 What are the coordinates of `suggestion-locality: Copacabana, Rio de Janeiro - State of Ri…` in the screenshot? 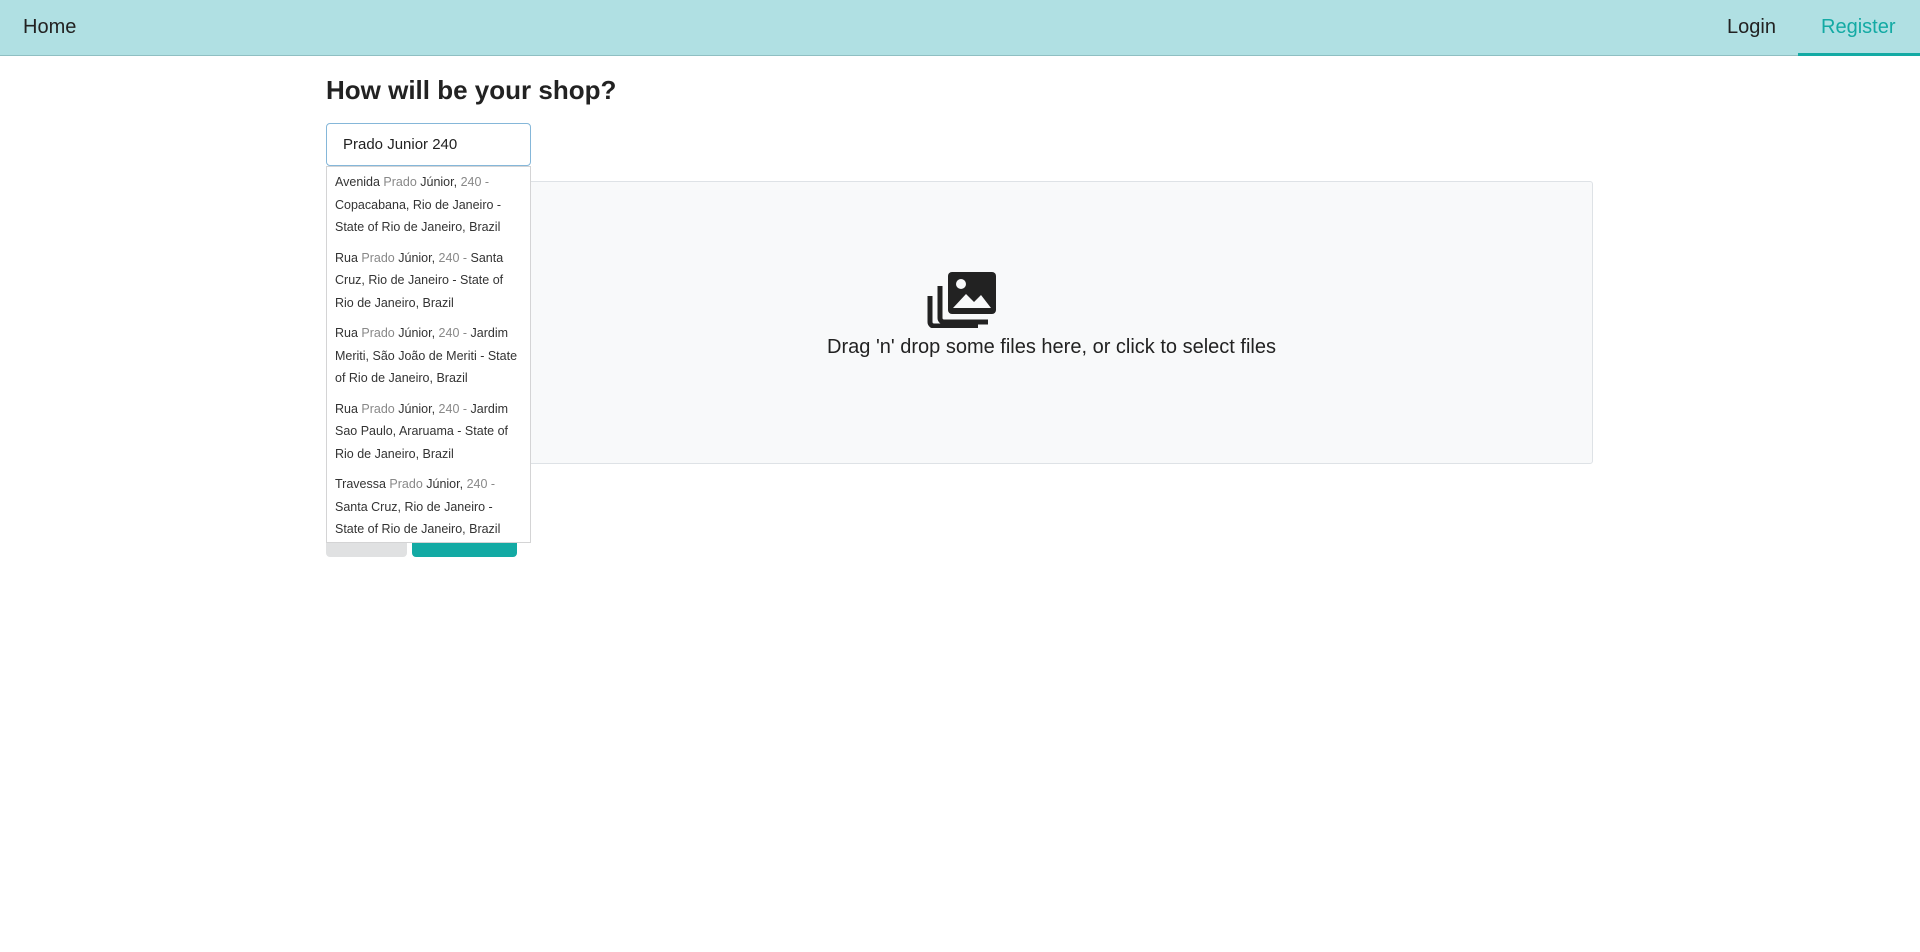 It's located at (418, 216).